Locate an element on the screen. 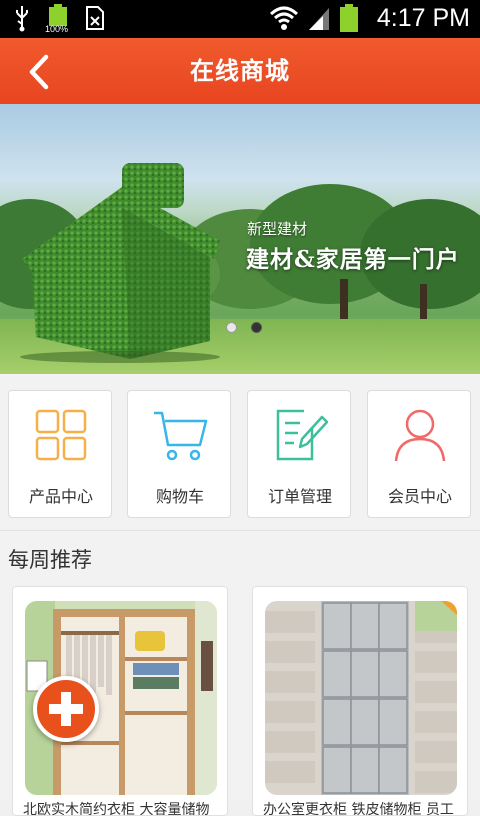 Image resolution: width=480 pixels, height=816 pixels. nav-member-center: 会员中心 is located at coordinates (419, 454).